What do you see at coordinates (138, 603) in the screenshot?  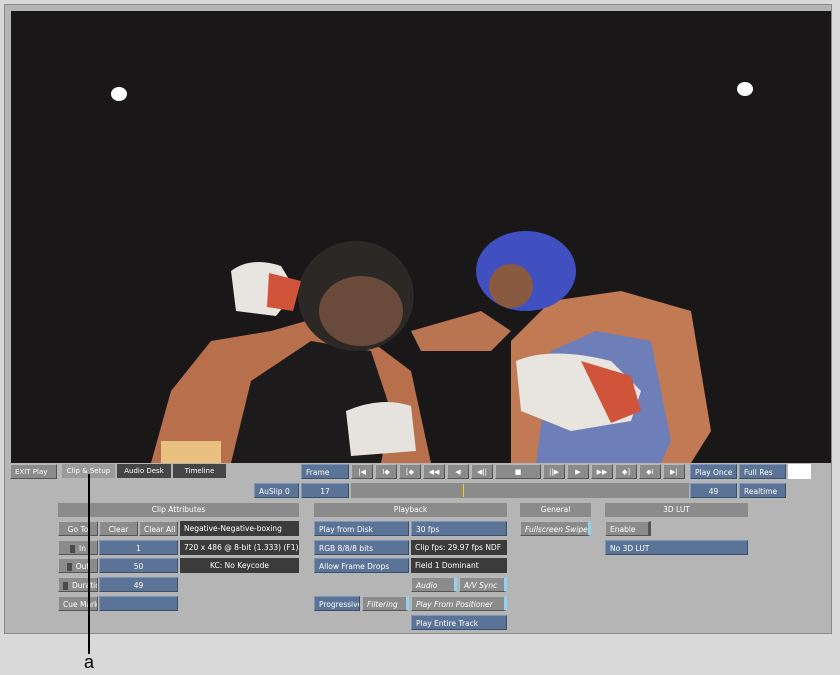 I see `cue-mark-field` at bounding box center [138, 603].